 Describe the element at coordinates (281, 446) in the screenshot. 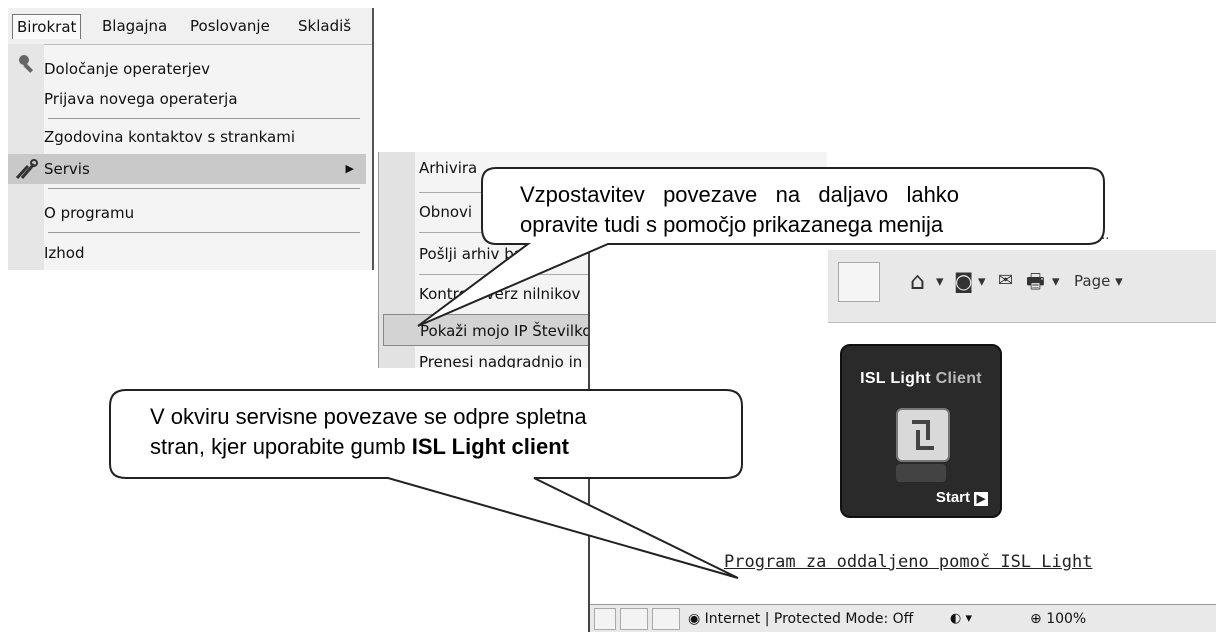

I see `bottom-callout-line2-text: stran, kjer uporabite gumb` at that location.